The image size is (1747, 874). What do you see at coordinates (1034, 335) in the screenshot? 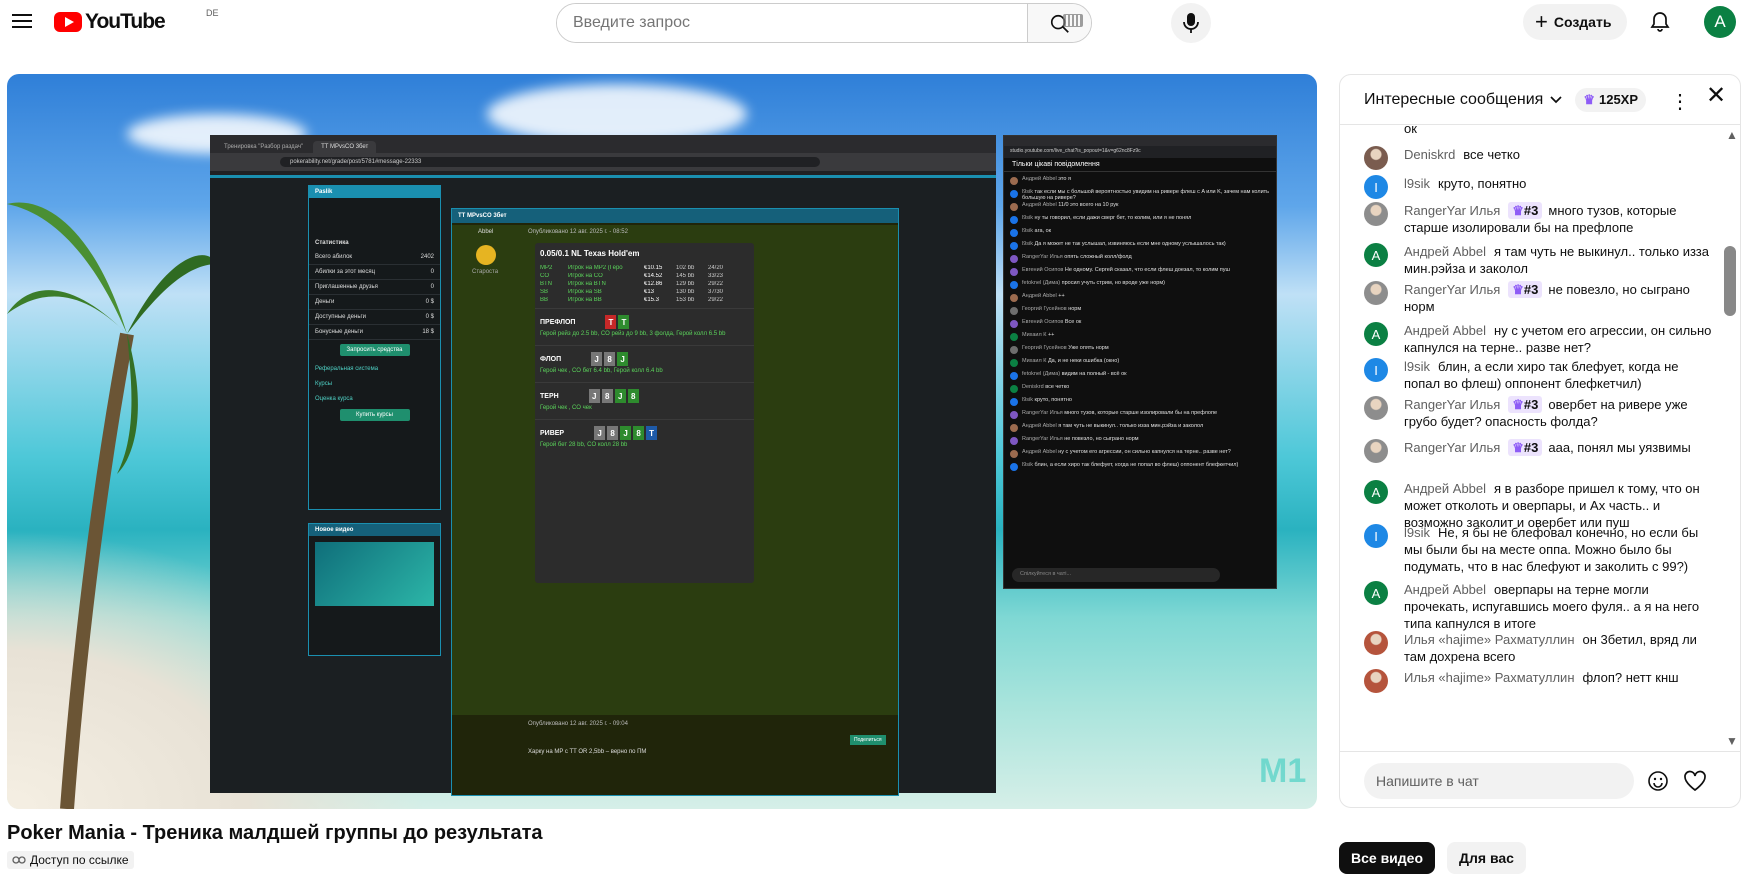
I see `popout-author: Михаил К` at bounding box center [1034, 335].